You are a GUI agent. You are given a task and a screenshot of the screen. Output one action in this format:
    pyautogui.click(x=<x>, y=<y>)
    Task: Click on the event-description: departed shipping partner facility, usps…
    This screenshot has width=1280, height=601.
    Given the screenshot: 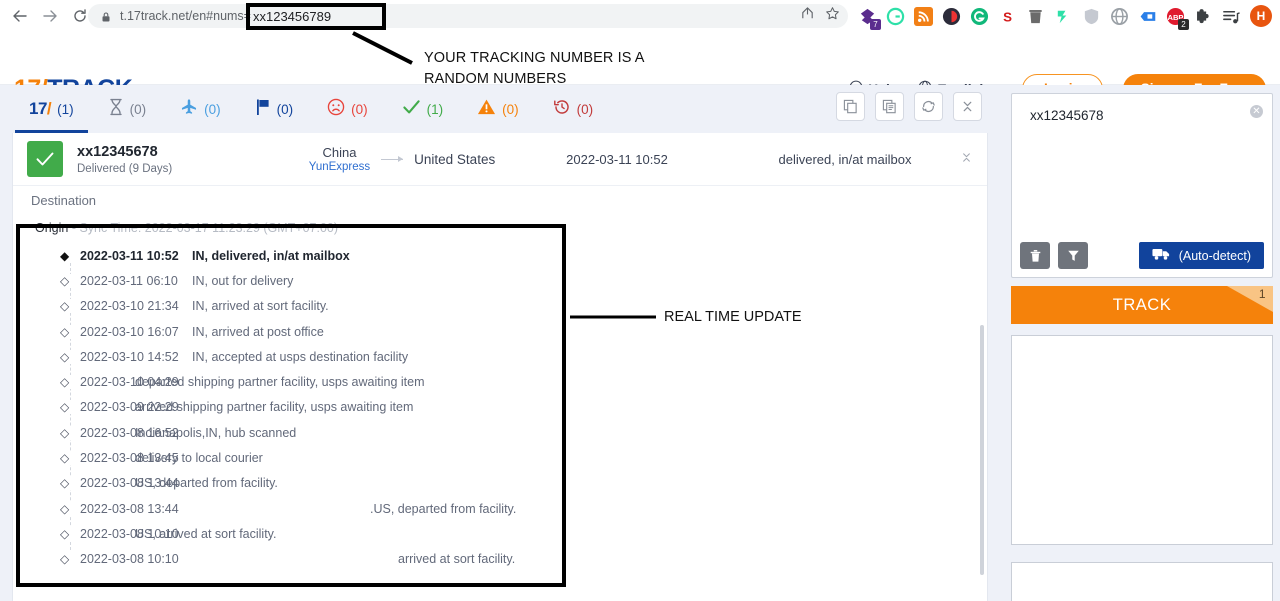 What is the action you would take?
    pyautogui.click(x=280, y=382)
    